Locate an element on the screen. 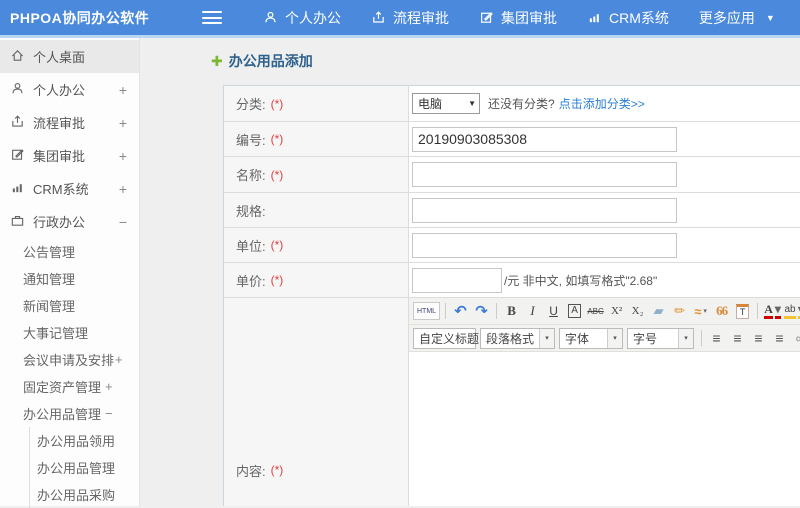 This screenshot has height=508, width=800. add-category-link: 点击添加分类>> is located at coordinates (602, 103).